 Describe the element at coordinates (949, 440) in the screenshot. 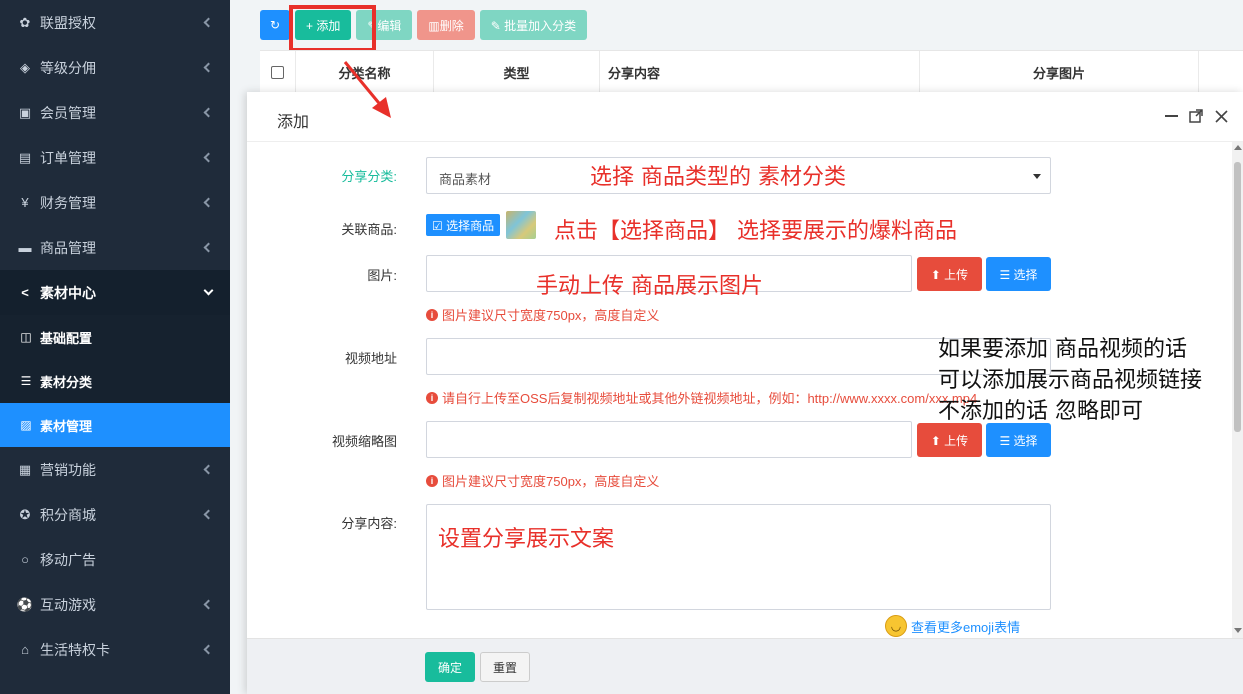

I see `thumb-upload-button: ⬆ 上传` at that location.